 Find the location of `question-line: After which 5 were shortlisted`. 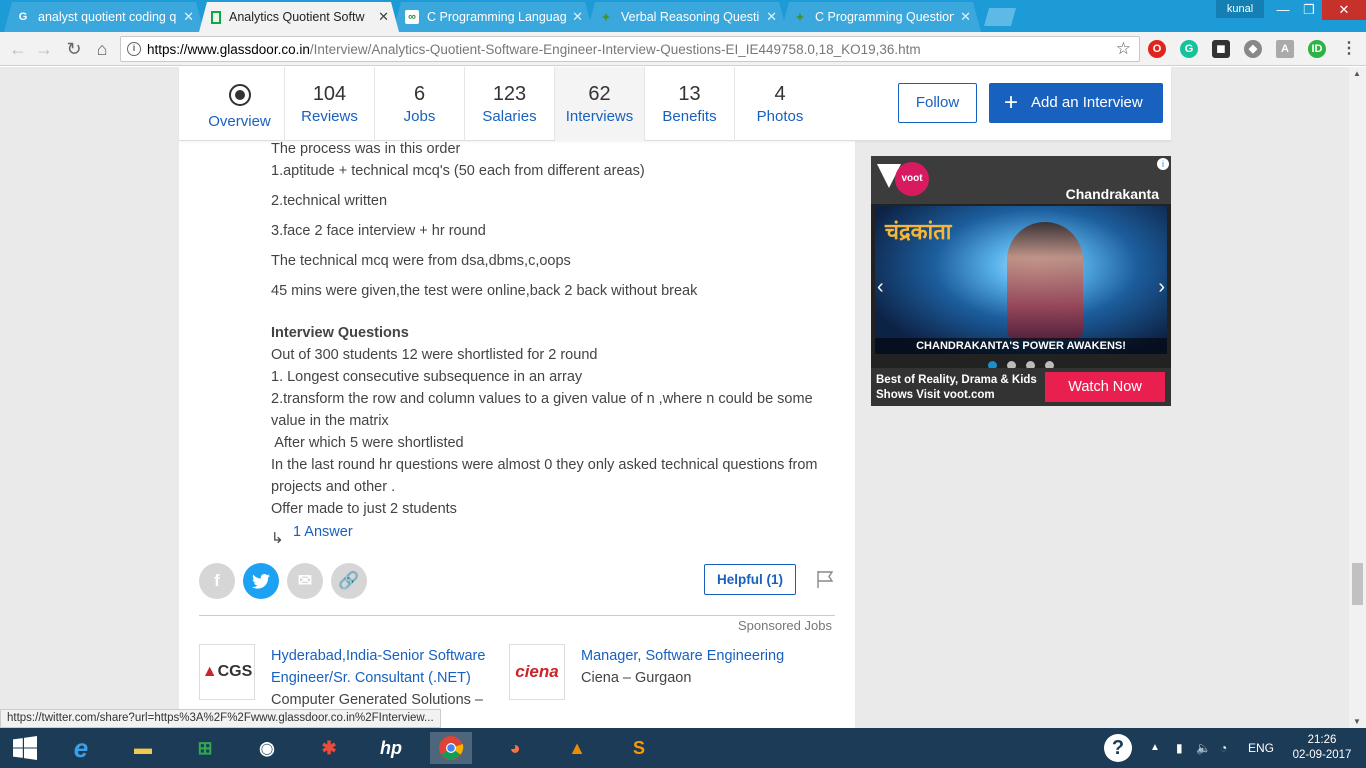

question-line: After which 5 were shortlisted is located at coordinates (367, 443).